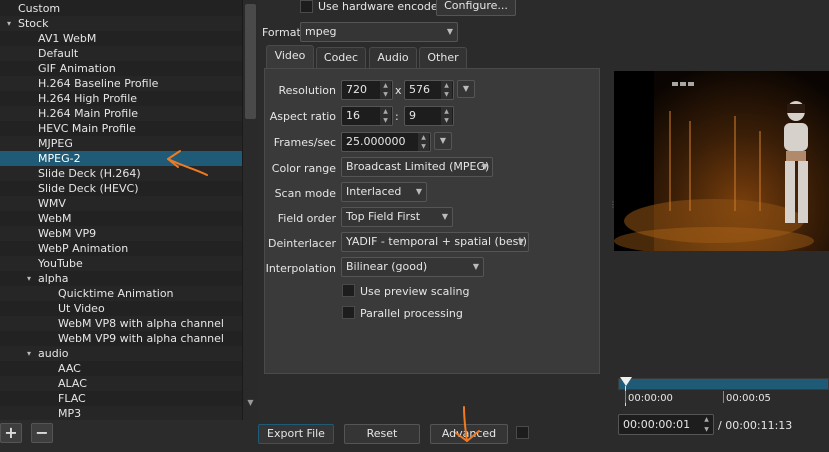 Image resolution: width=829 pixels, height=452 pixels. What do you see at coordinates (121, 263) in the screenshot?
I see `preset-item: YouTube` at bounding box center [121, 263].